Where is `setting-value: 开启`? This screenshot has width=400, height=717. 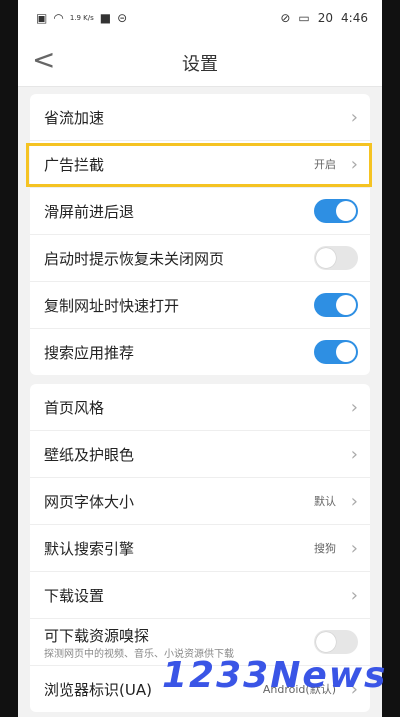
setting-value: 开启 is located at coordinates (325, 164).